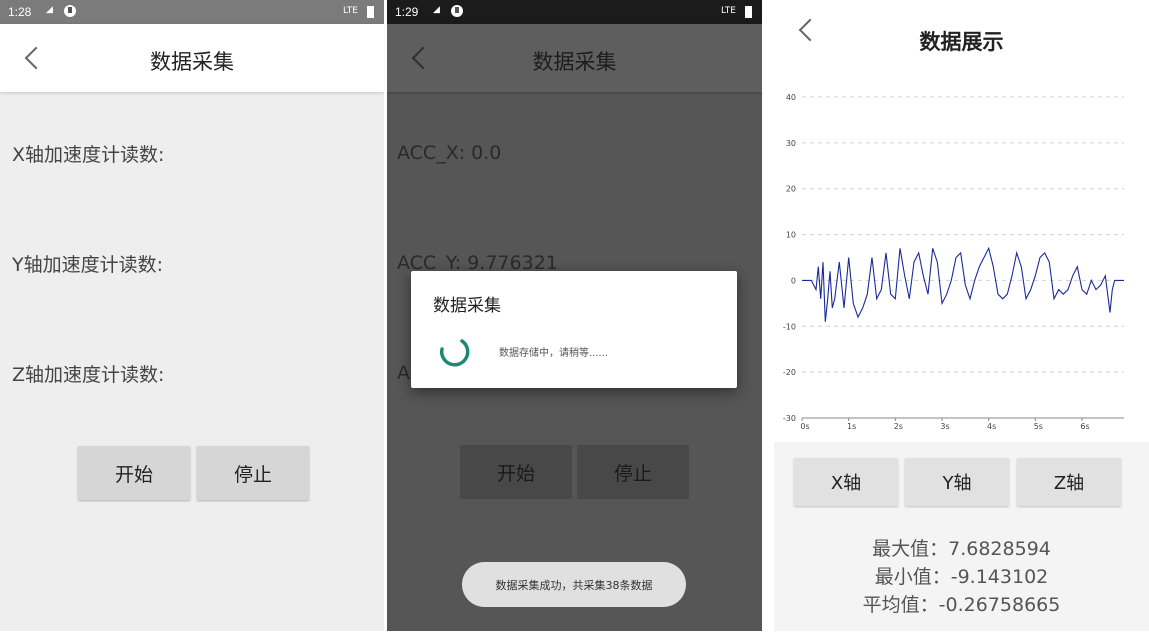 This screenshot has width=1149, height=640. What do you see at coordinates (1038, 426) in the screenshot?
I see `x-tick-label: 5s` at bounding box center [1038, 426].